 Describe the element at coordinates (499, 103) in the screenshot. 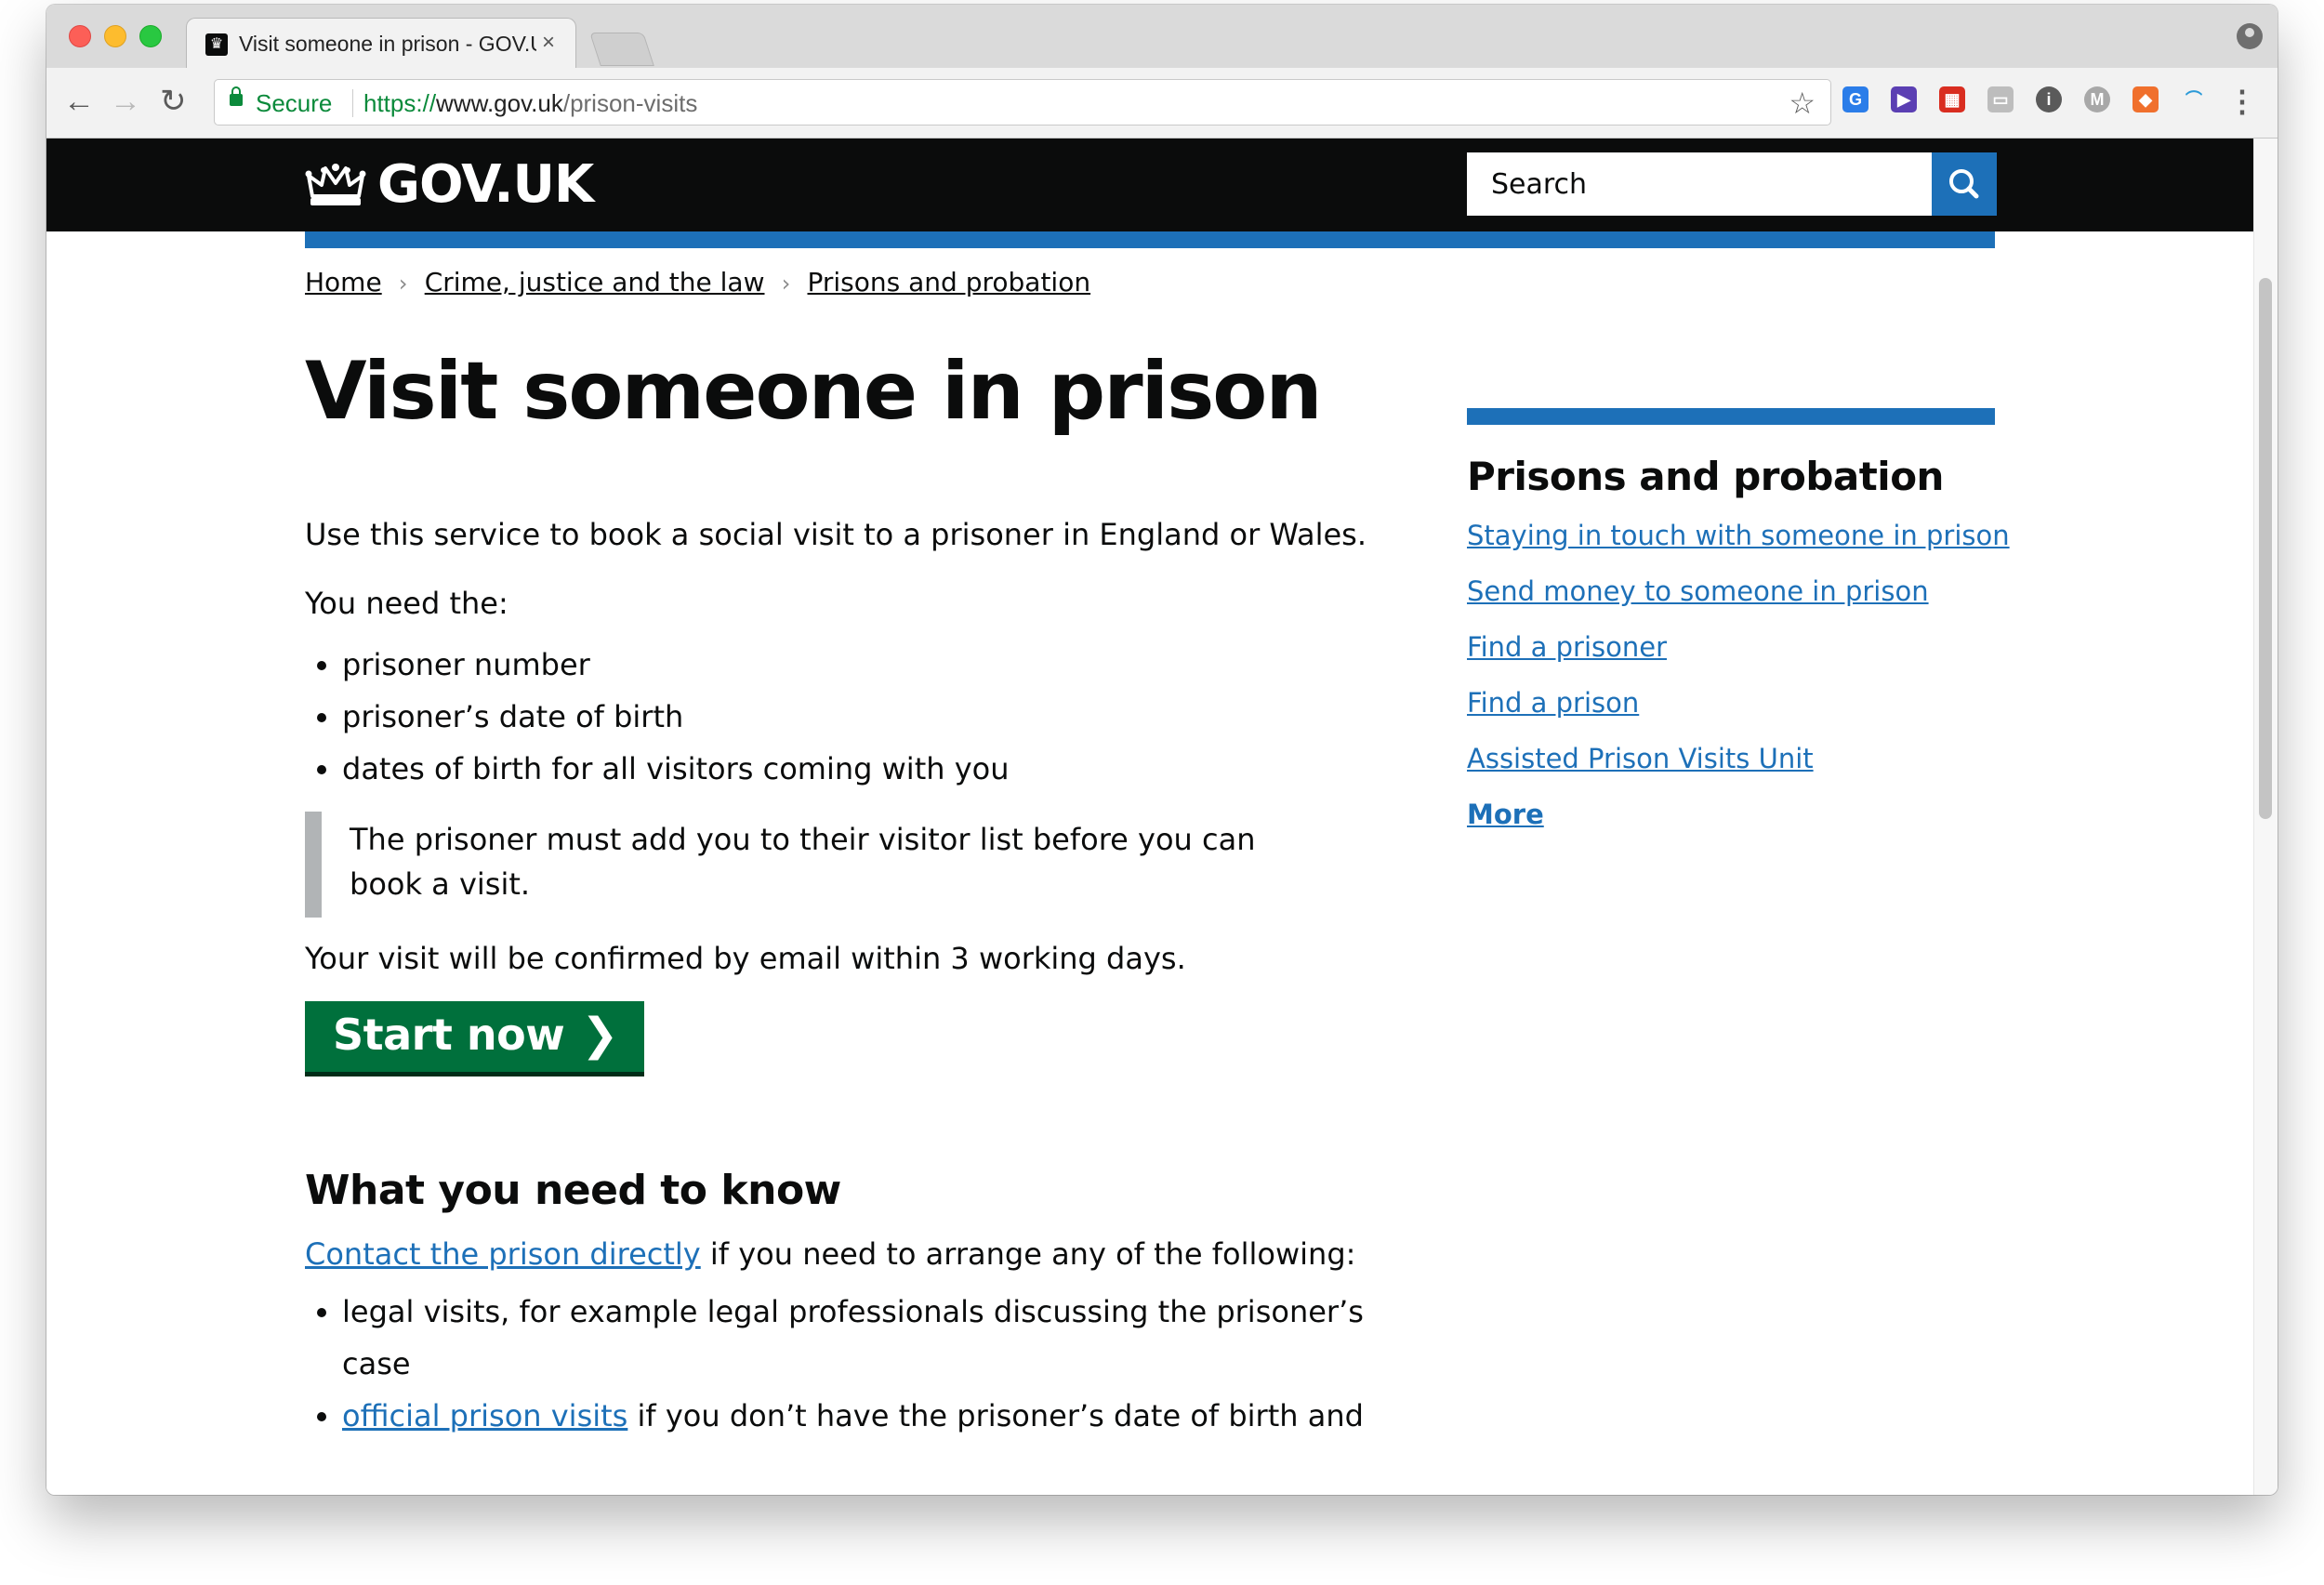

I see `url-host: www.gov.uk` at that location.